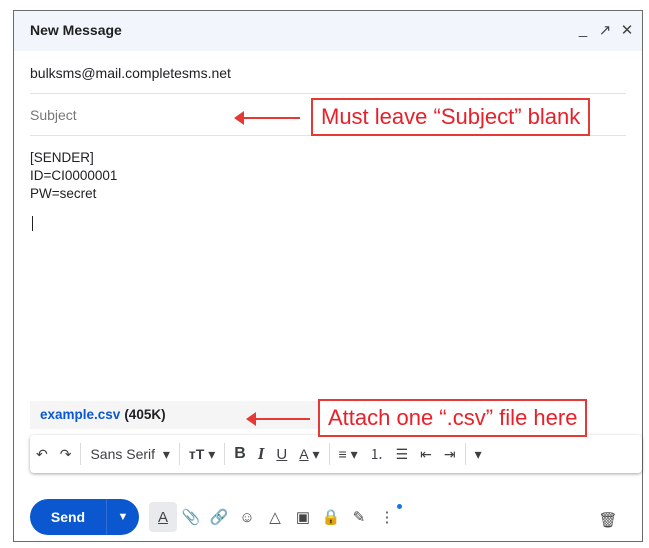 The height and width of the screenshot is (548, 649). I want to click on notification-dot, so click(399, 506).